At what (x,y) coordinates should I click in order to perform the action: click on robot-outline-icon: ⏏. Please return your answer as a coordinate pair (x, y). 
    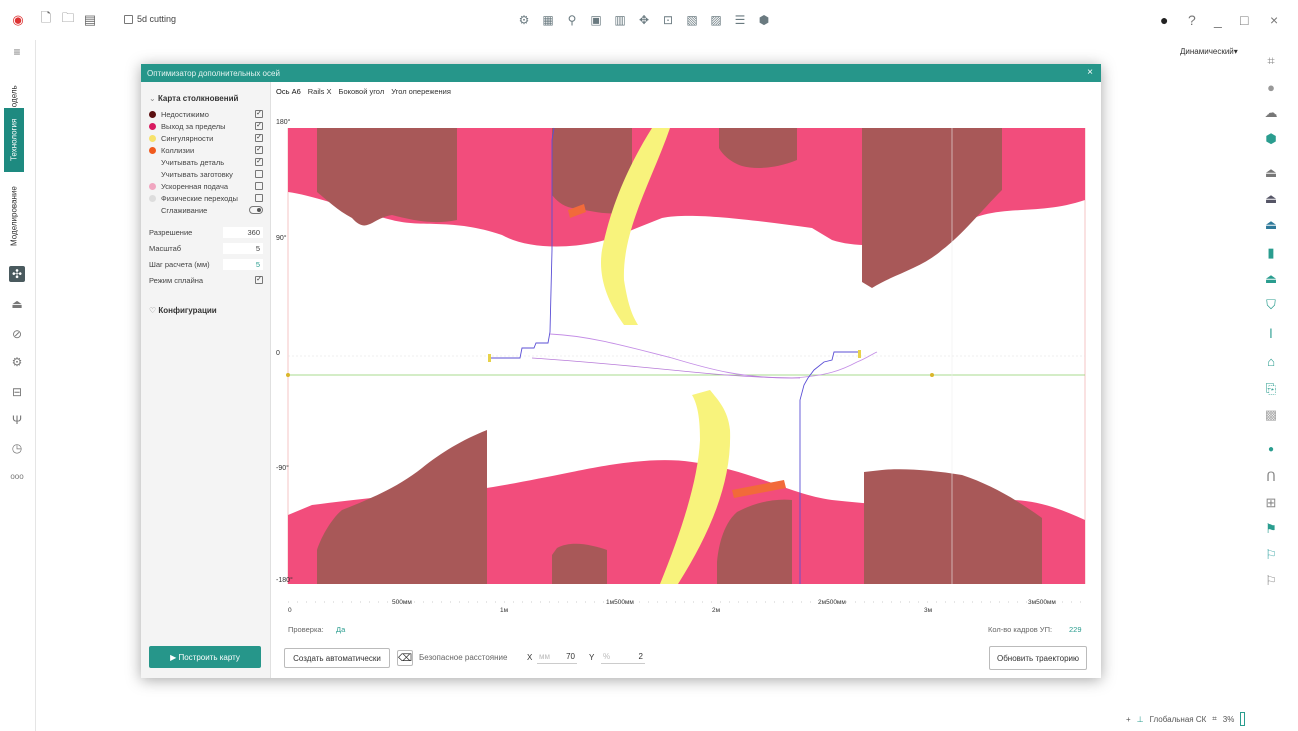
    Looking at the image, I should click on (1271, 173).